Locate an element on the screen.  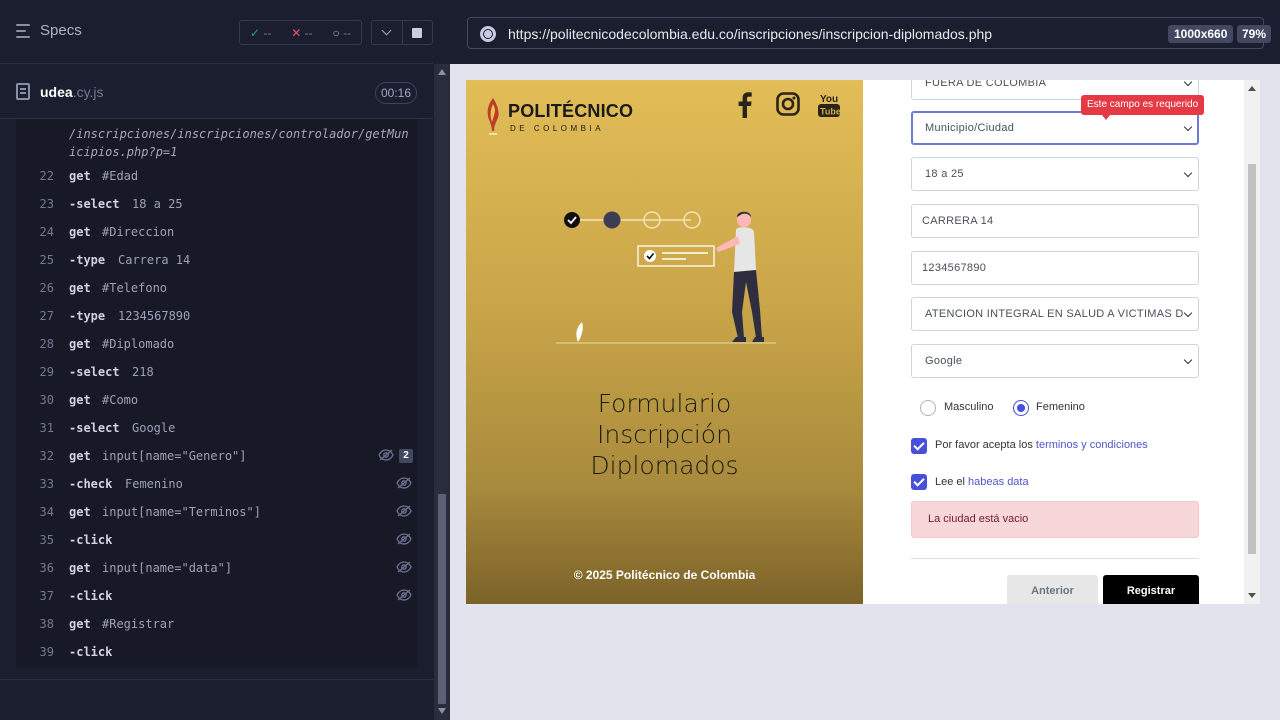
edad-select: 18 a 25 is located at coordinates (1055, 174).